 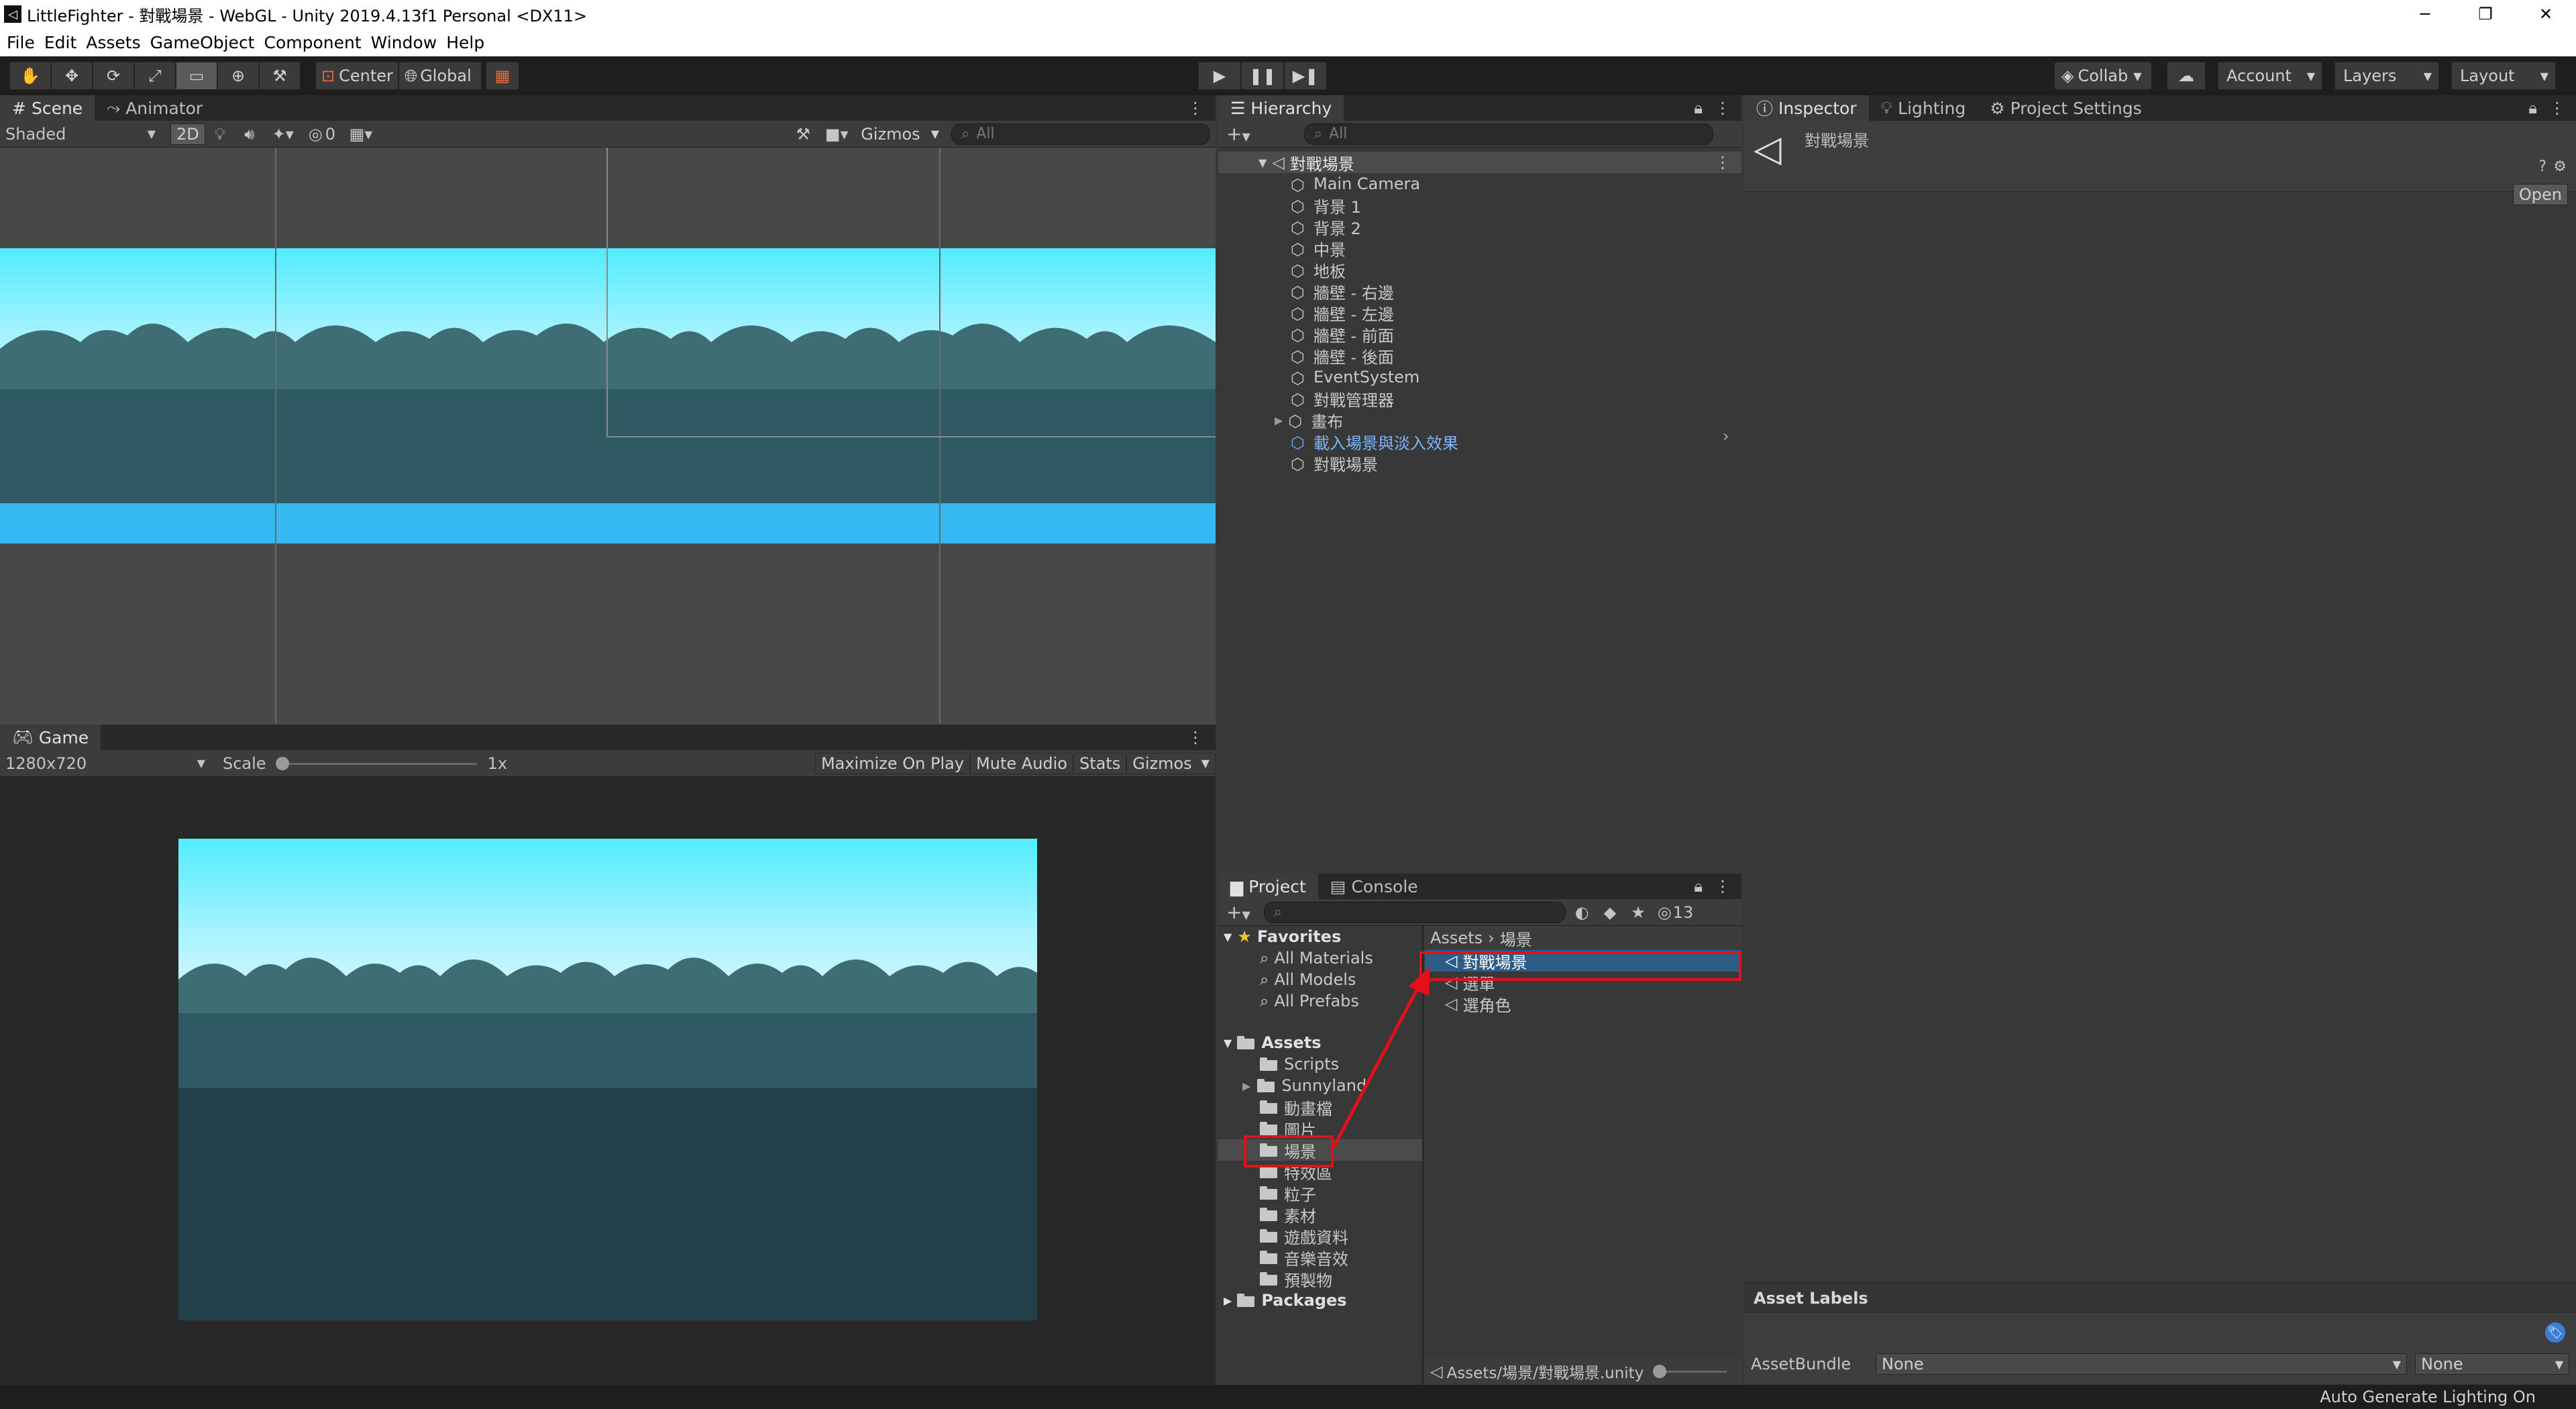 I want to click on tab-project-settings: ⚙ Project Settings, so click(x=2065, y=108).